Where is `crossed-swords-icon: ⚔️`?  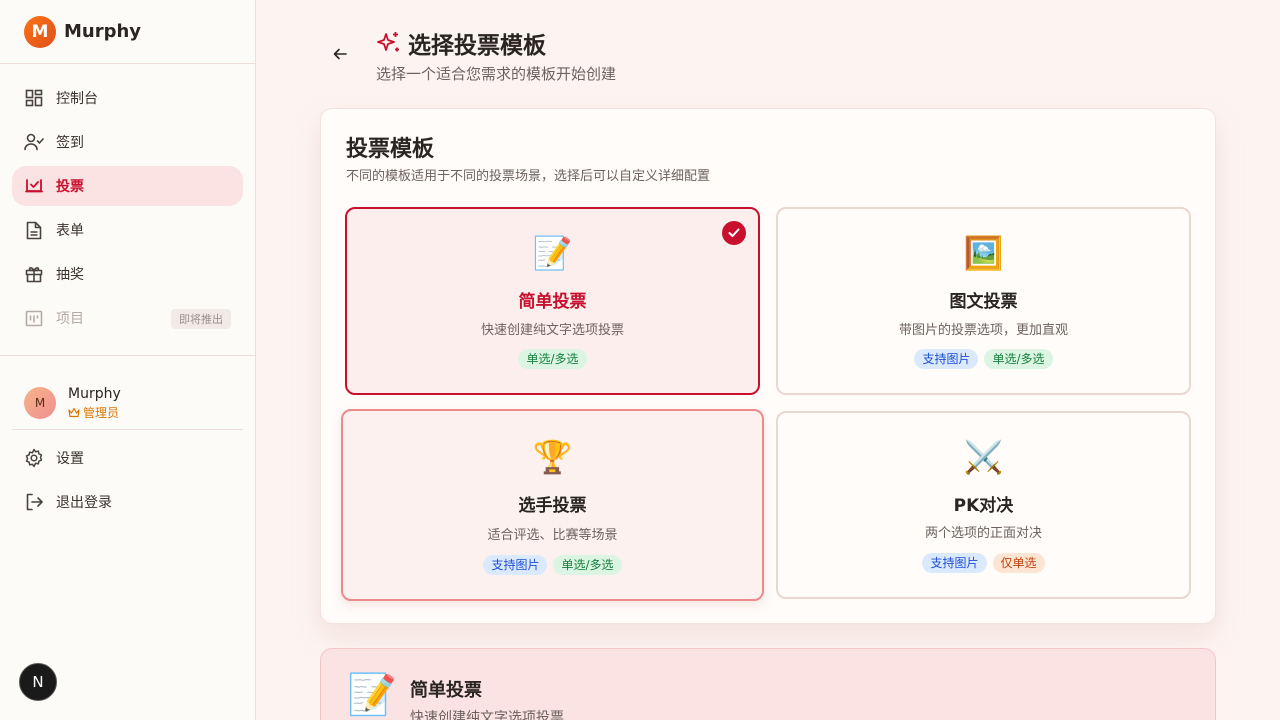 crossed-swords-icon: ⚔️ is located at coordinates (983, 457).